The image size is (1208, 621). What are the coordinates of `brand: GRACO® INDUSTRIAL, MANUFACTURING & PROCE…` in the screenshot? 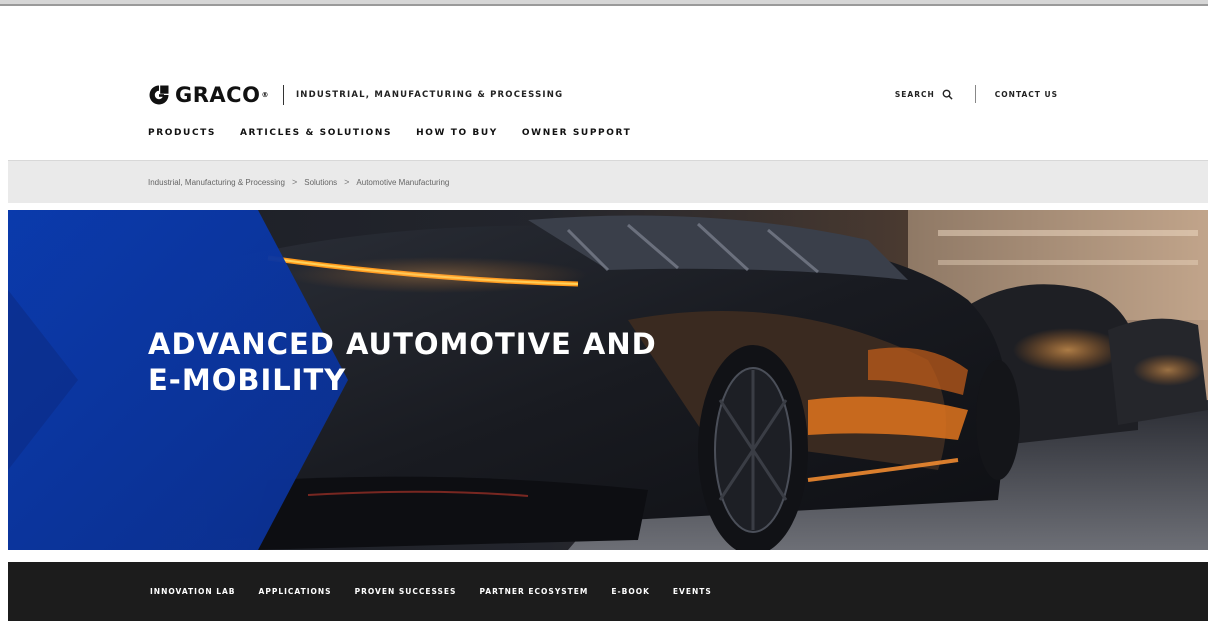 It's located at (355, 95).